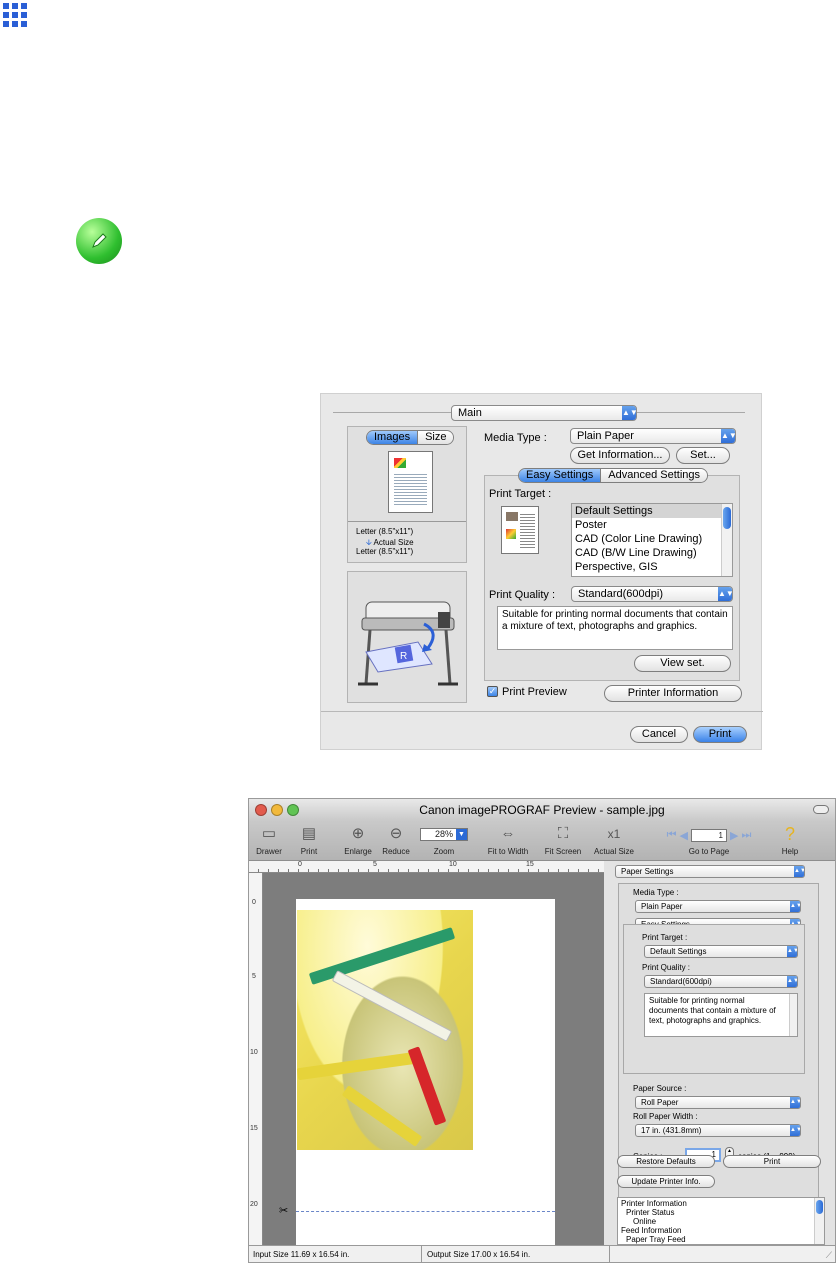 The width and height of the screenshot is (836, 1263). What do you see at coordinates (277, 810) in the screenshot?
I see `minimize-window-button` at bounding box center [277, 810].